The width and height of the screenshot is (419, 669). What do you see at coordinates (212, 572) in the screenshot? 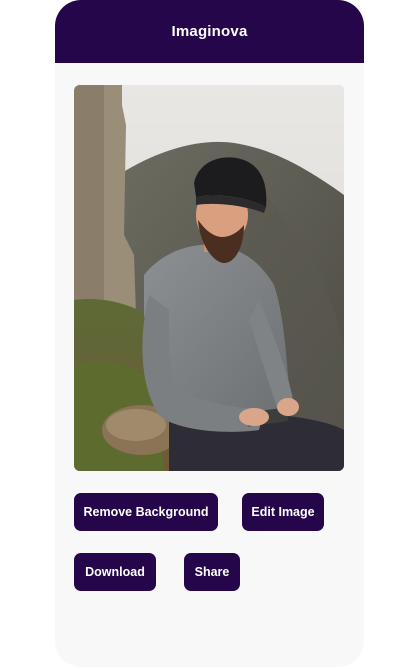
I see `share-button: Share` at bounding box center [212, 572].